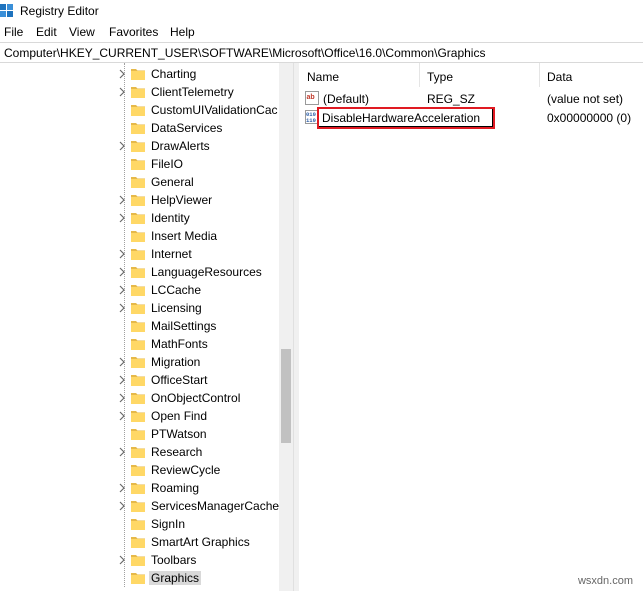  What do you see at coordinates (560, 77) in the screenshot?
I see `column-header-data-label: Data` at bounding box center [560, 77].